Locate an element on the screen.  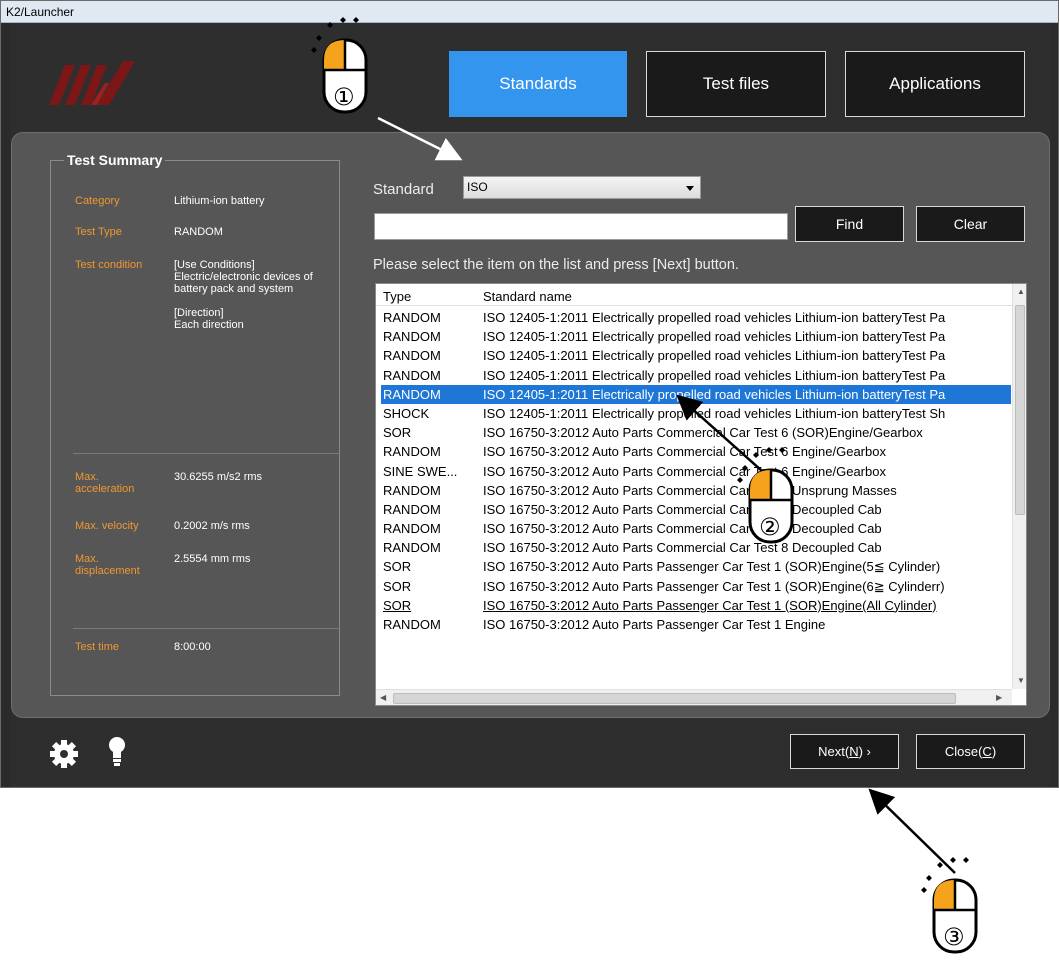
close-label: Close( is located at coordinates (963, 751).